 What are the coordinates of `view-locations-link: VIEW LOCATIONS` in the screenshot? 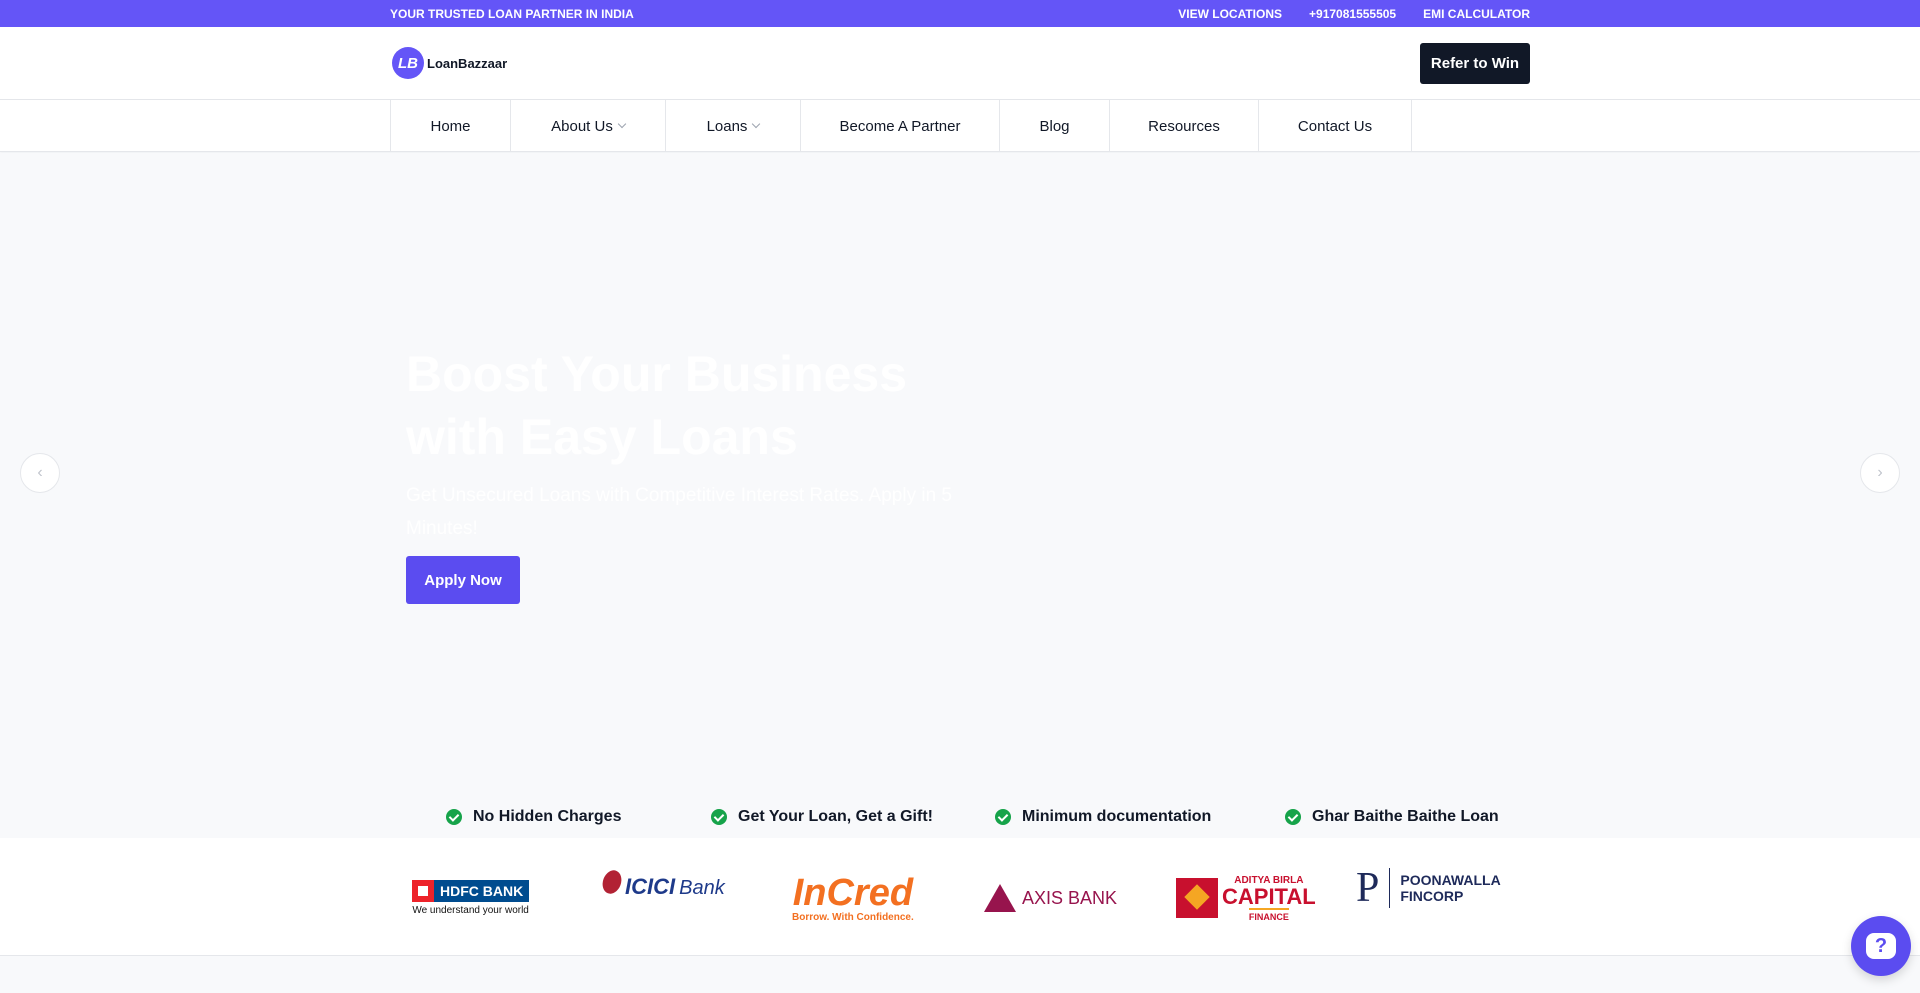 It's located at (1230, 14).